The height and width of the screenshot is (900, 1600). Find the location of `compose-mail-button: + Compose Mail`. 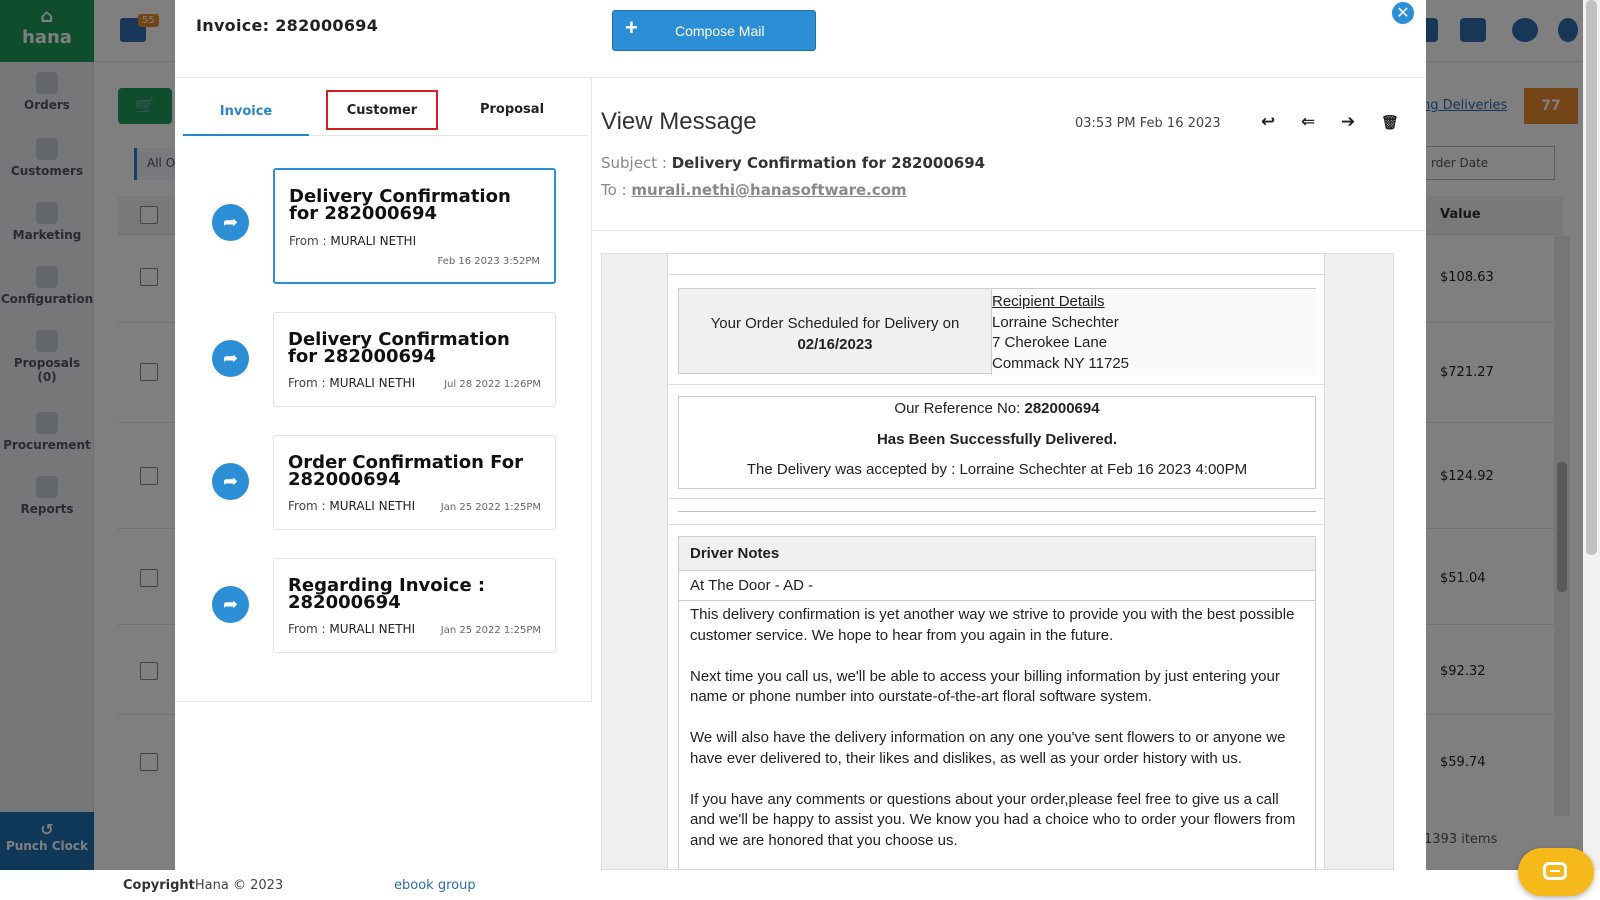

compose-mail-button: + Compose Mail is located at coordinates (714, 30).